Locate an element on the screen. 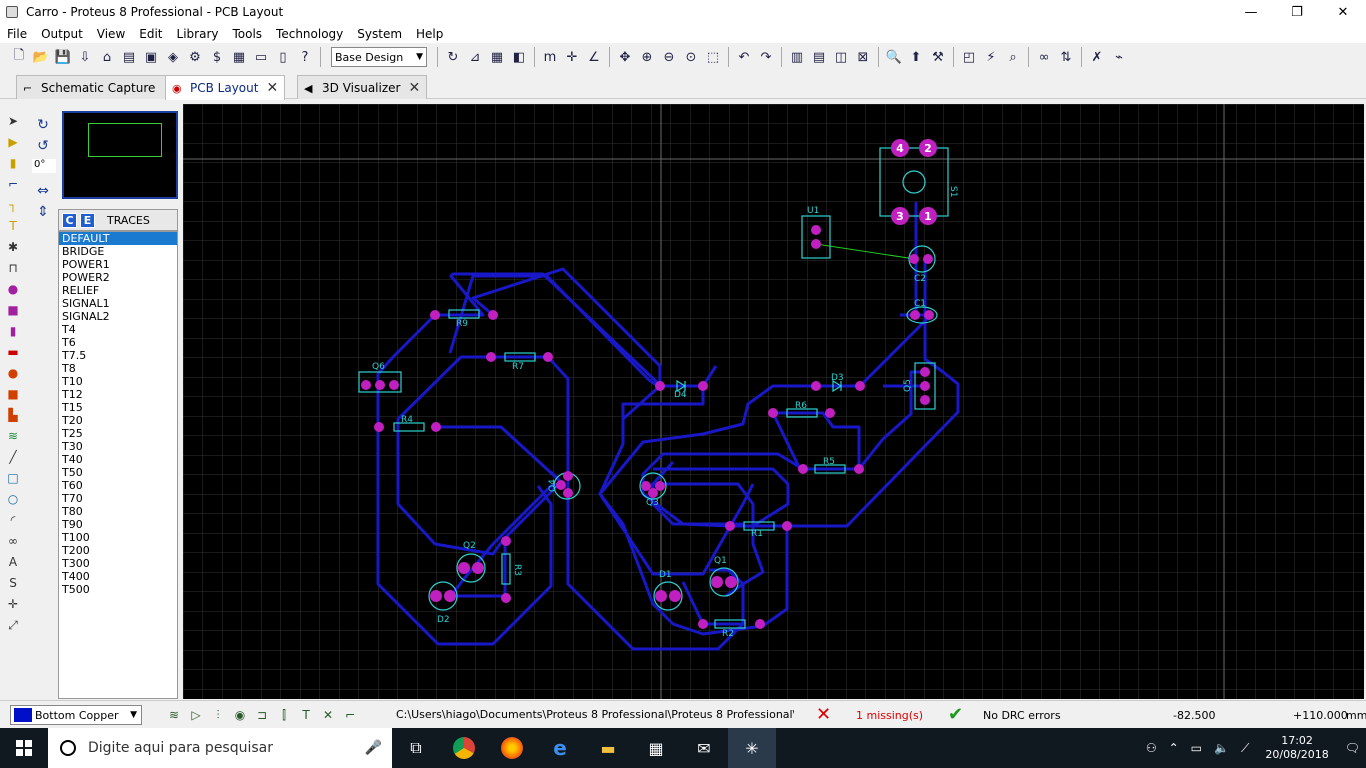  clock: 17:02 20/08/2018 is located at coordinates (1296, 748).